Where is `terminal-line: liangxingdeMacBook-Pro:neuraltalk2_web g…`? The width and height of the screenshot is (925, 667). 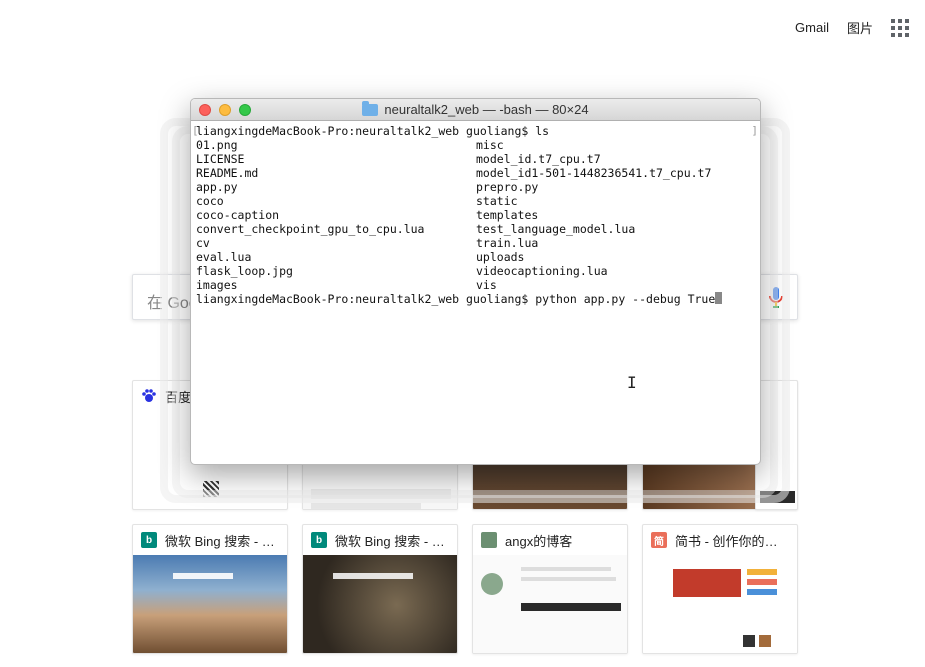
terminal-line: liangxingdeMacBook-Pro:neuraltalk2_web g… is located at coordinates (373, 131).